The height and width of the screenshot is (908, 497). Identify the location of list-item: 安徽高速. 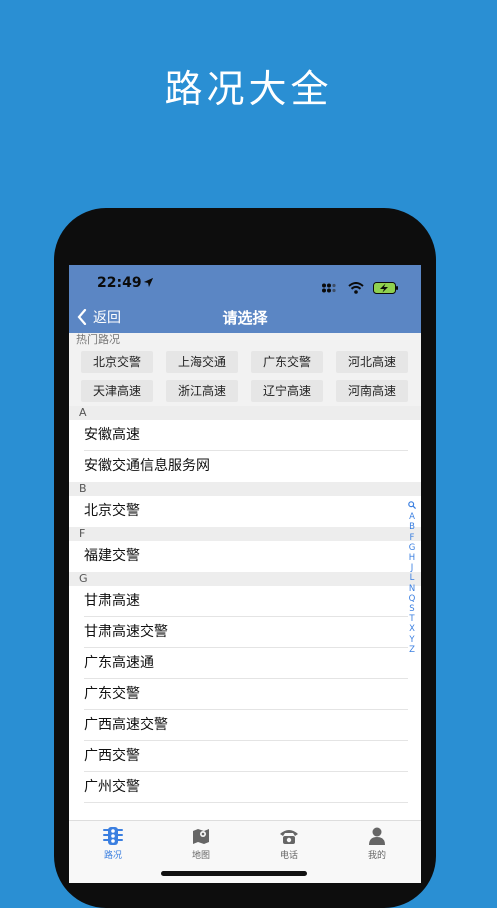
(245, 435).